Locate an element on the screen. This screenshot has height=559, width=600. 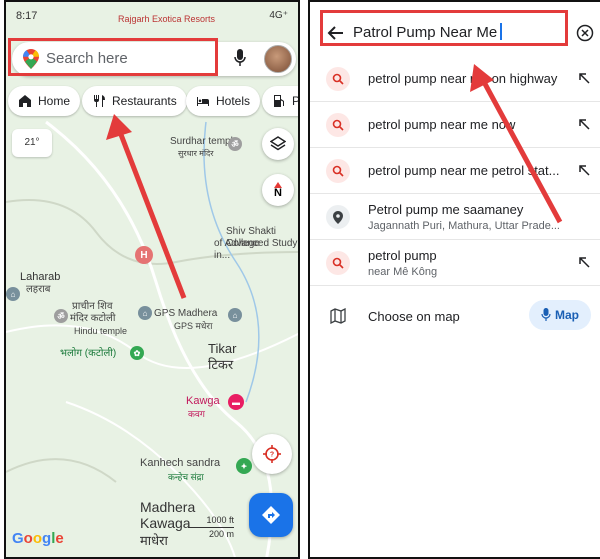
map-icon is located at coordinates (338, 316).